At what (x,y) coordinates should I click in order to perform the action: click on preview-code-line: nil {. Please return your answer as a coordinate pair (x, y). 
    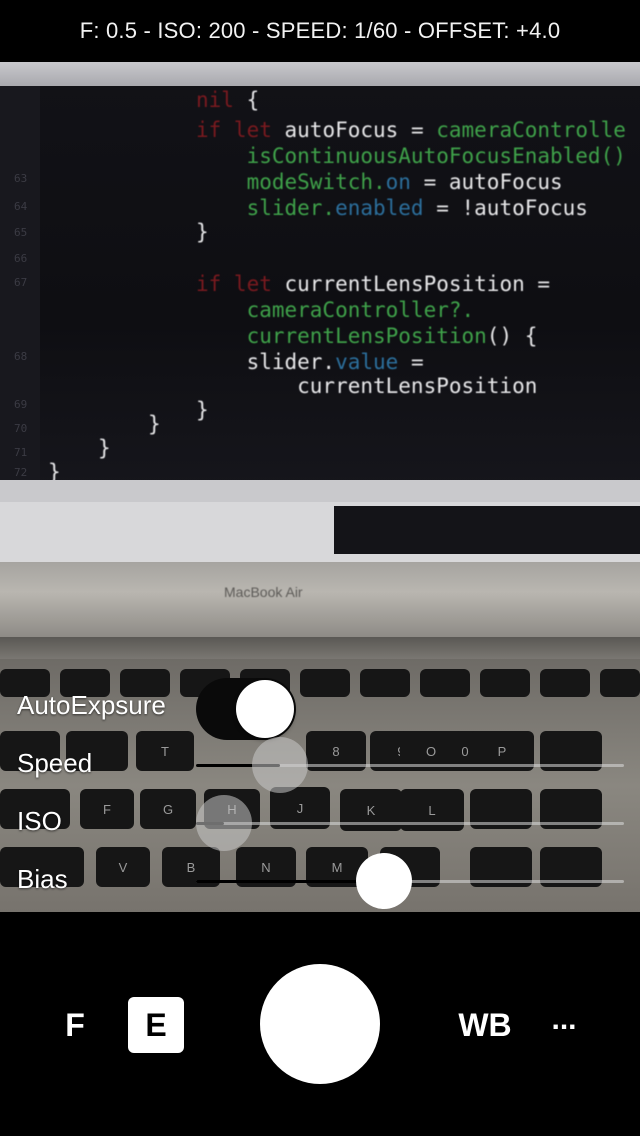
    Looking at the image, I should click on (227, 100).